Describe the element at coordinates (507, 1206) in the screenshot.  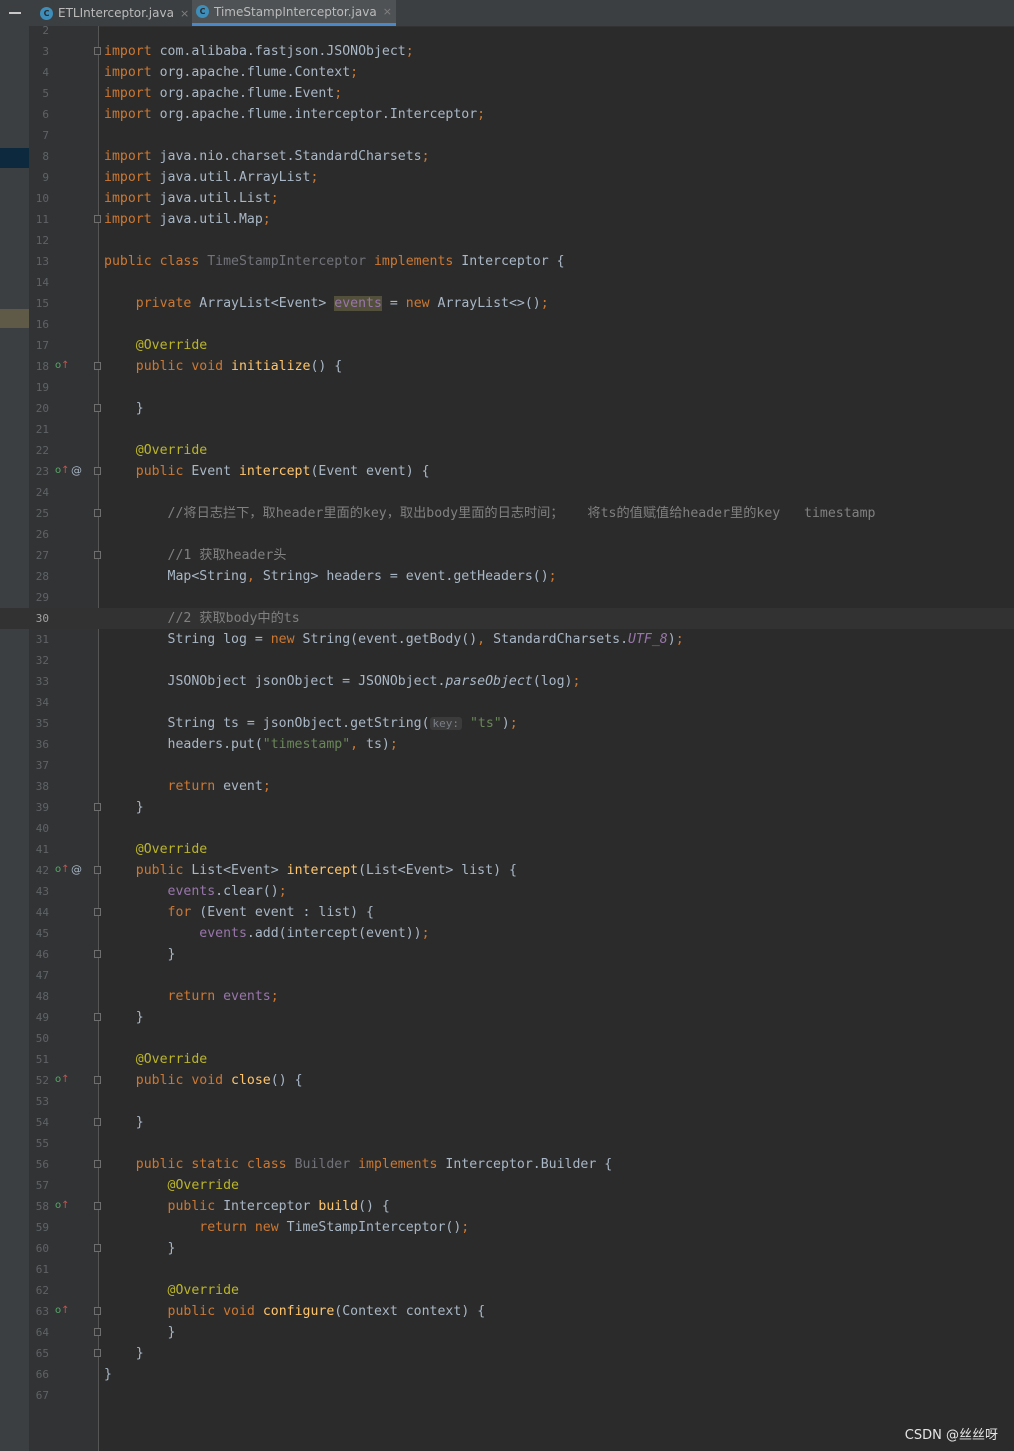
I see `code-line: 58 o↑ public Interceptor build() {` at that location.